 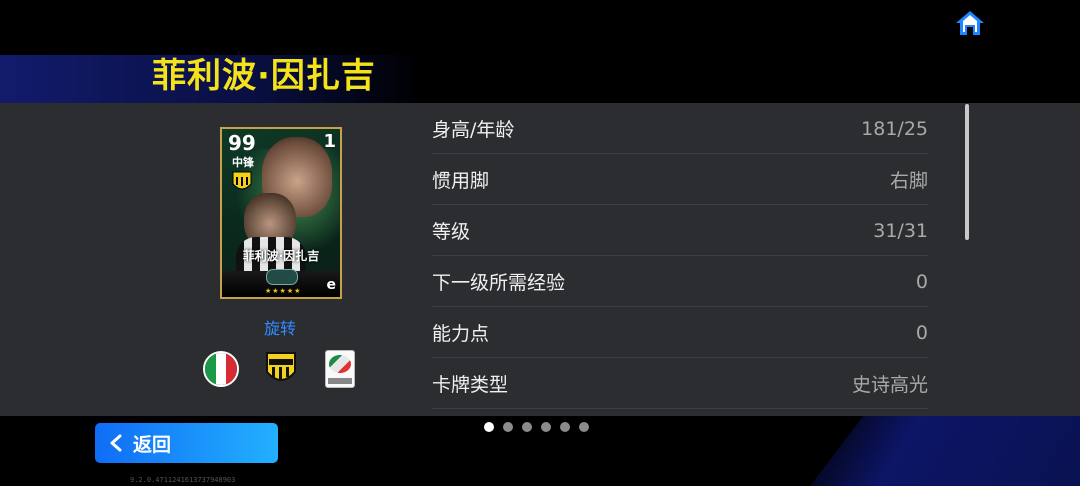 What do you see at coordinates (183, 480) in the screenshot?
I see `version-text: 9.2.0.4711241613737948903` at bounding box center [183, 480].